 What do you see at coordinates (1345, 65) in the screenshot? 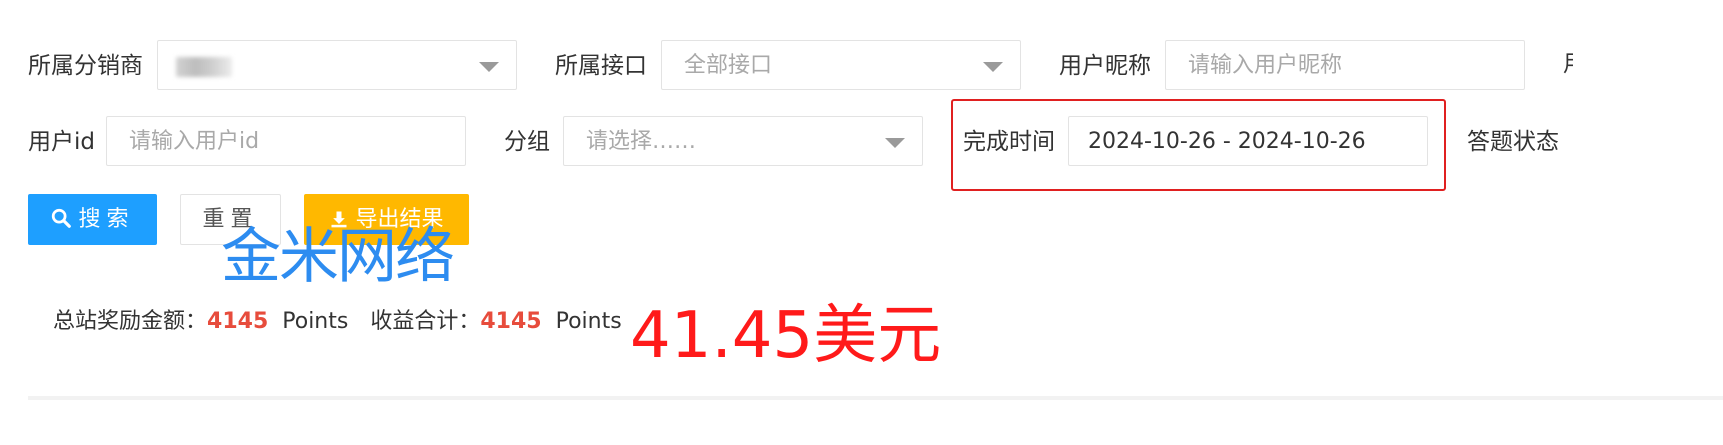
I see `nickname-input: 请输入用户昵称` at bounding box center [1345, 65].